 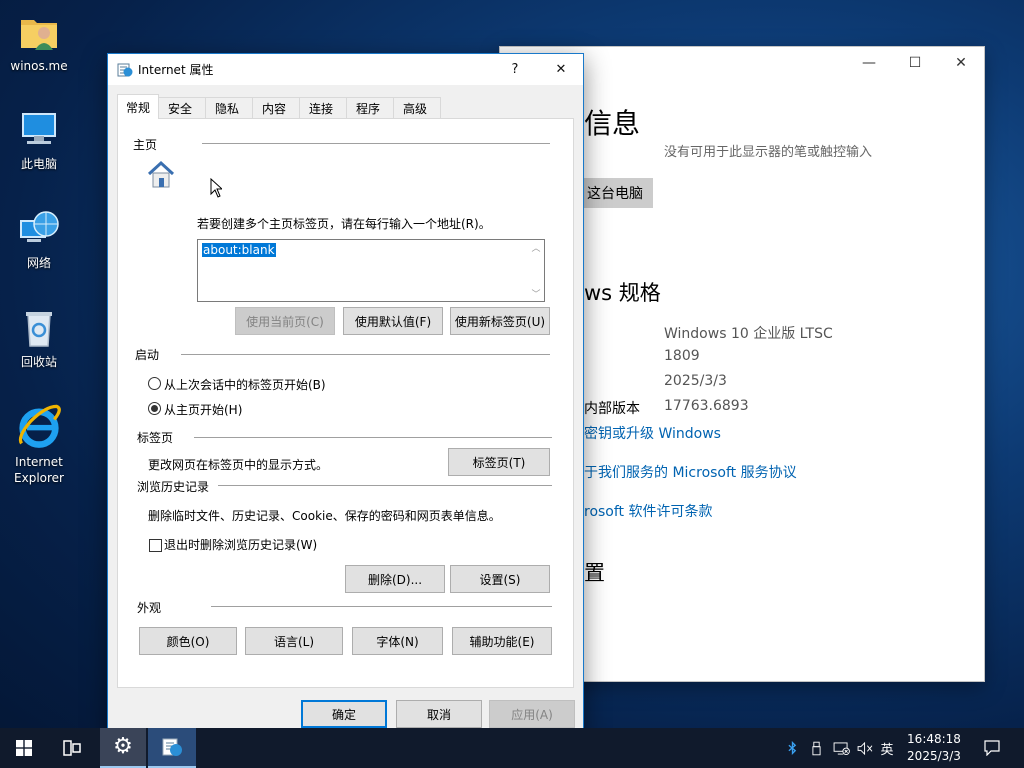 I want to click on appearance-group-title: 外观, so click(x=149, y=608).